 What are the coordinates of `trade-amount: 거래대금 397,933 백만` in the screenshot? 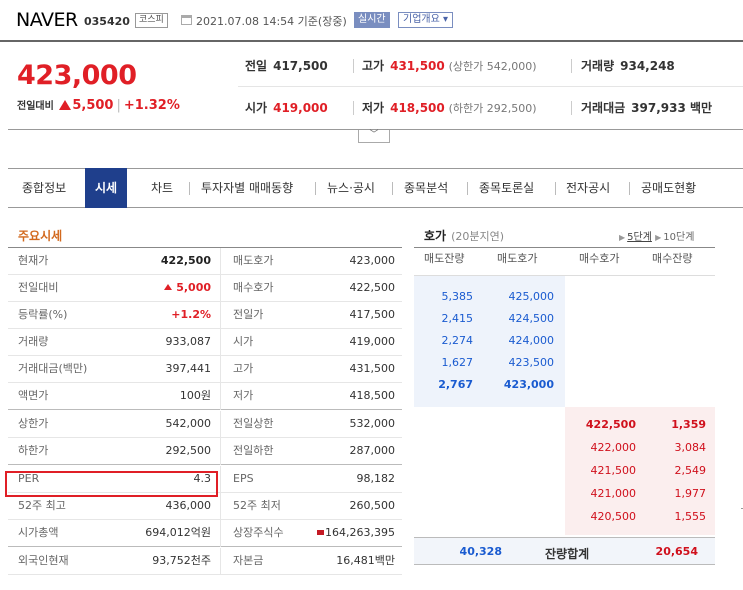 It's located at (647, 108).